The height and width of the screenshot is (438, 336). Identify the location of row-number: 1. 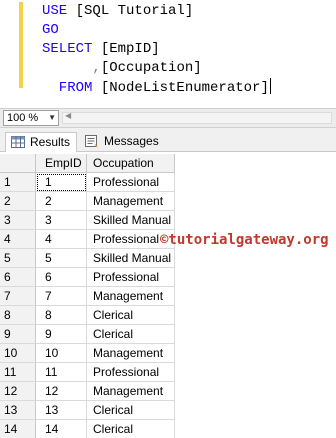
(18, 182).